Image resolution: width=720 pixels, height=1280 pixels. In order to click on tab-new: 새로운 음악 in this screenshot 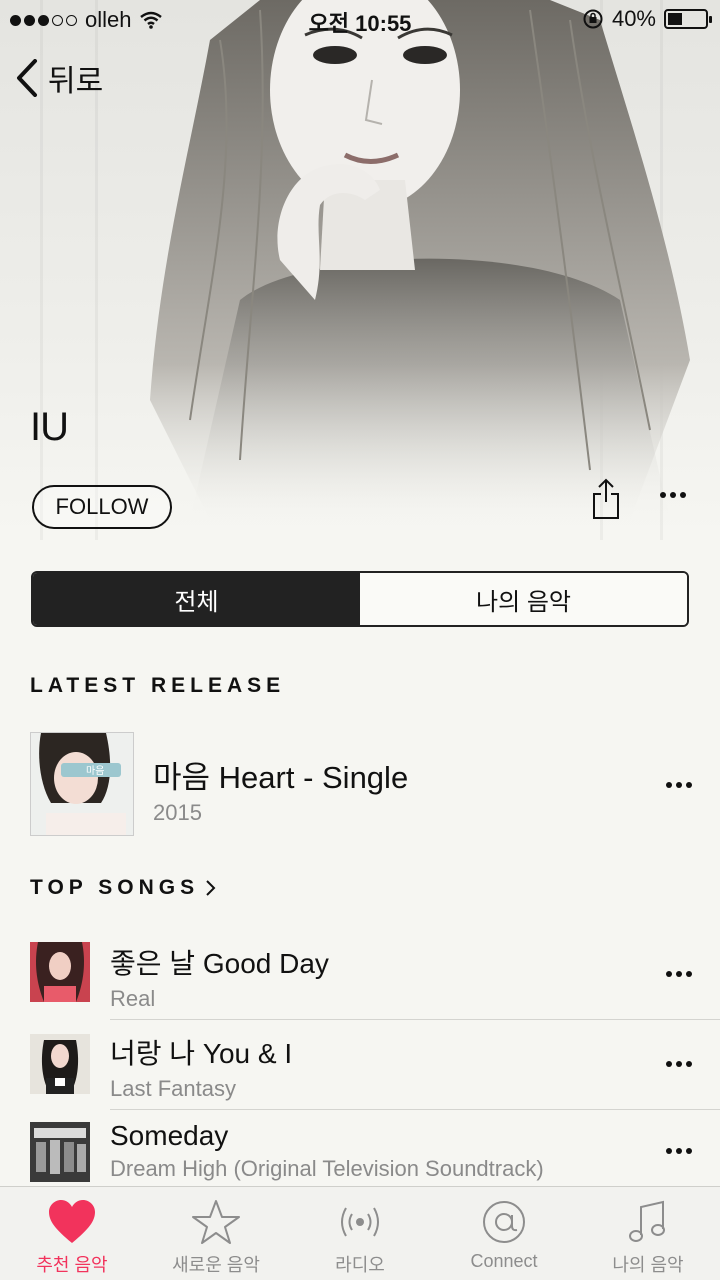, I will do `click(216, 1233)`.